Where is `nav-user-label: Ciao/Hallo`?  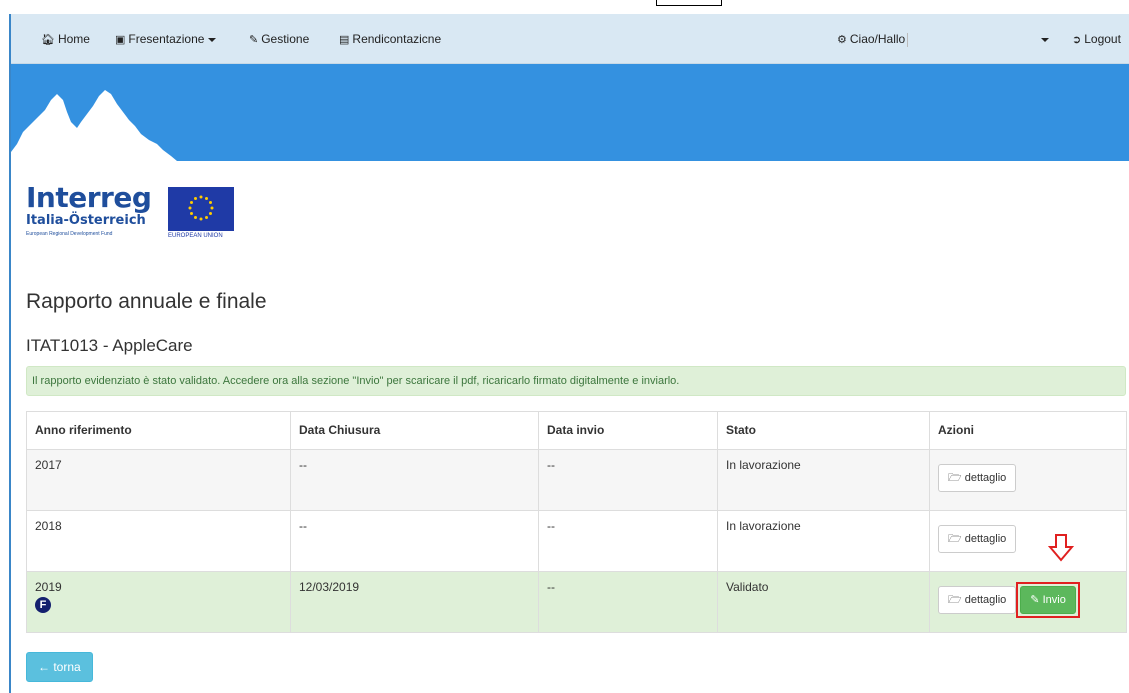 nav-user-label: Ciao/Hallo is located at coordinates (877, 39).